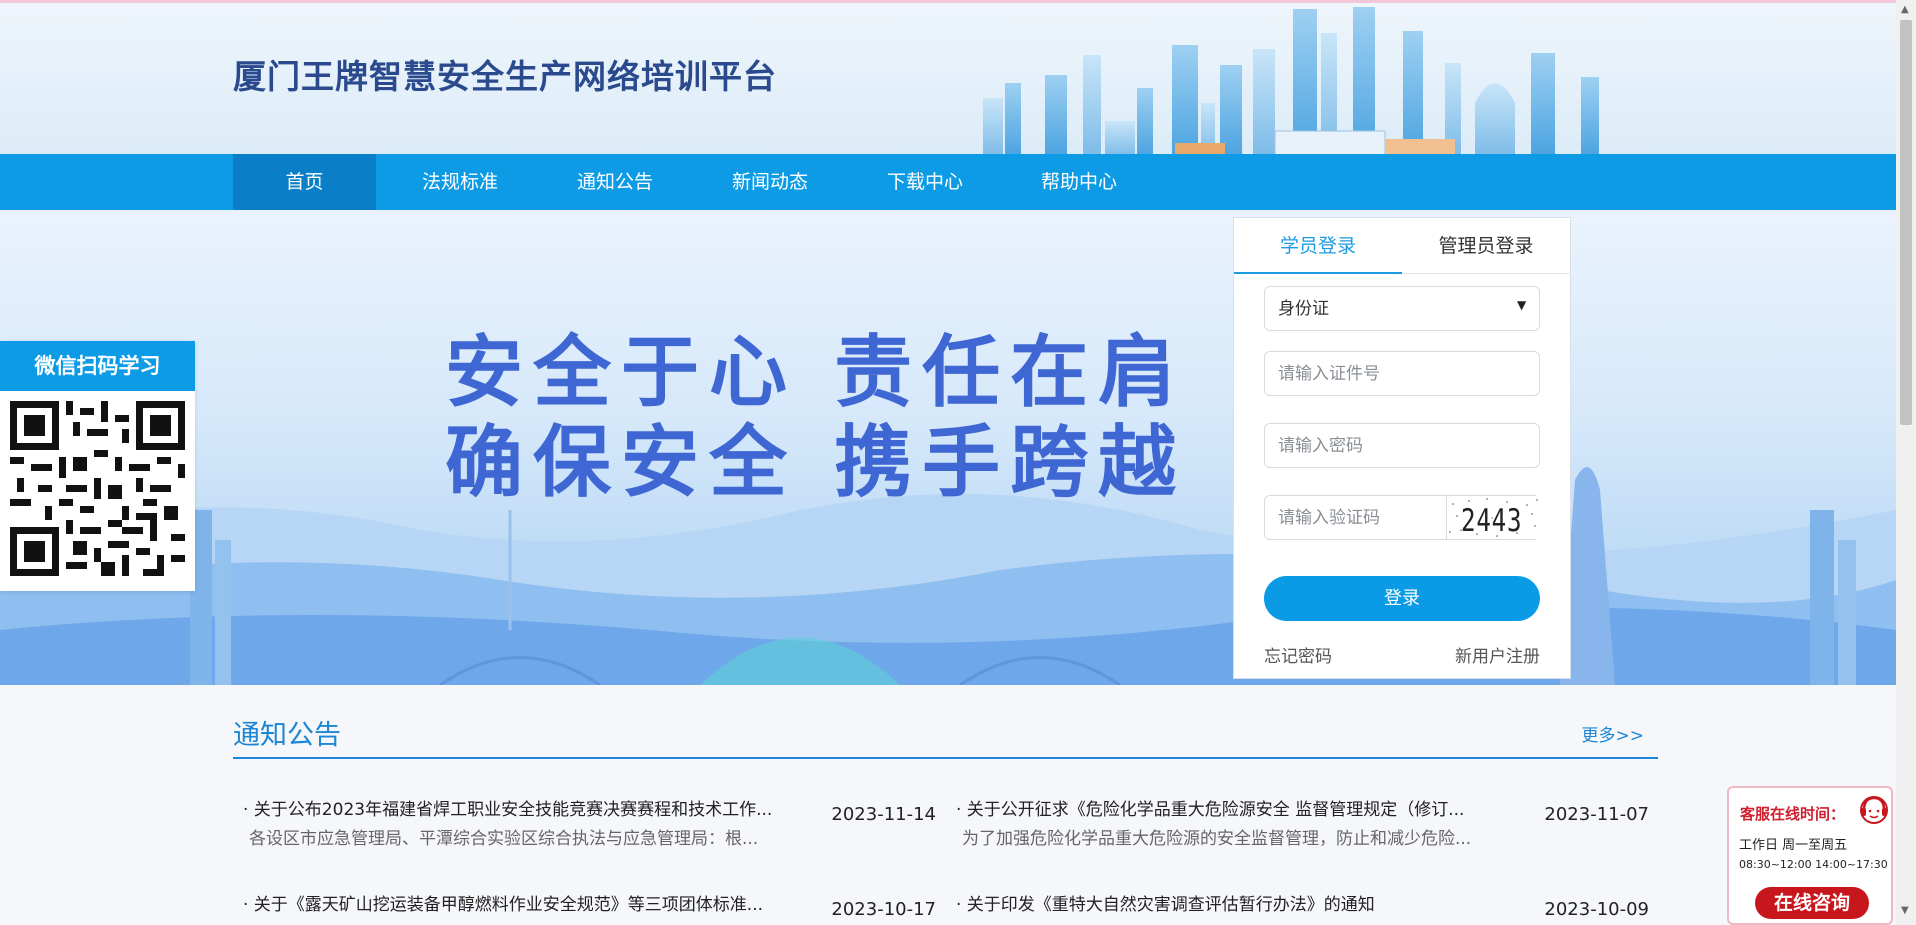  I want to click on nav-item-notices: 通知公告, so click(615, 182).